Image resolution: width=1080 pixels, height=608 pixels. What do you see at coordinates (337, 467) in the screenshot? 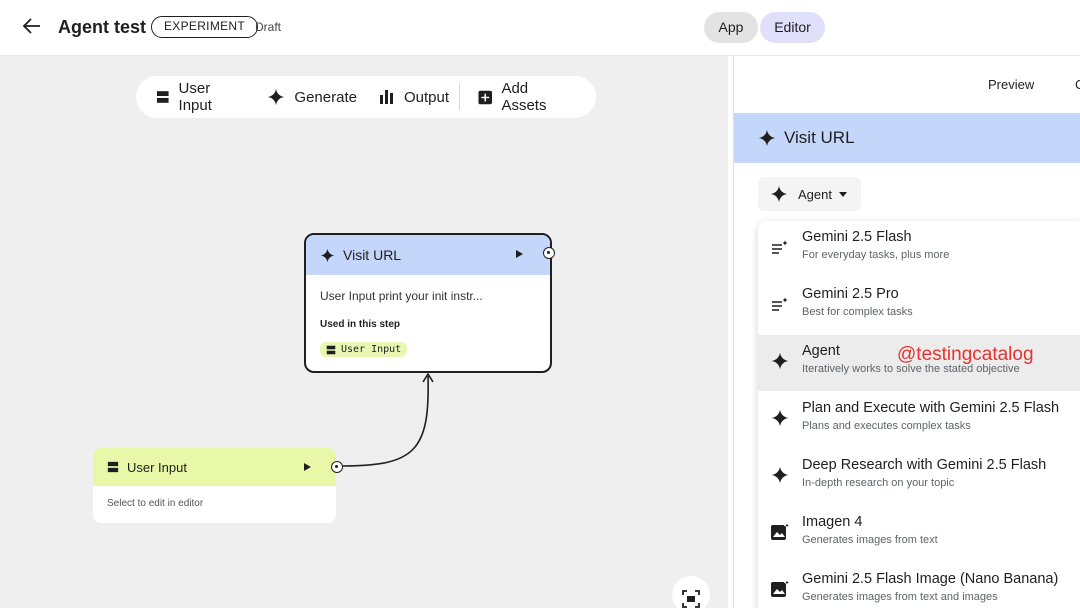
I see `user-input-output-port` at bounding box center [337, 467].